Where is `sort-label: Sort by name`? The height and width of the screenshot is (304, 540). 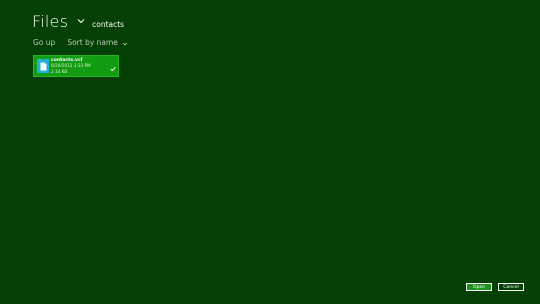 sort-label: Sort by name is located at coordinates (92, 42).